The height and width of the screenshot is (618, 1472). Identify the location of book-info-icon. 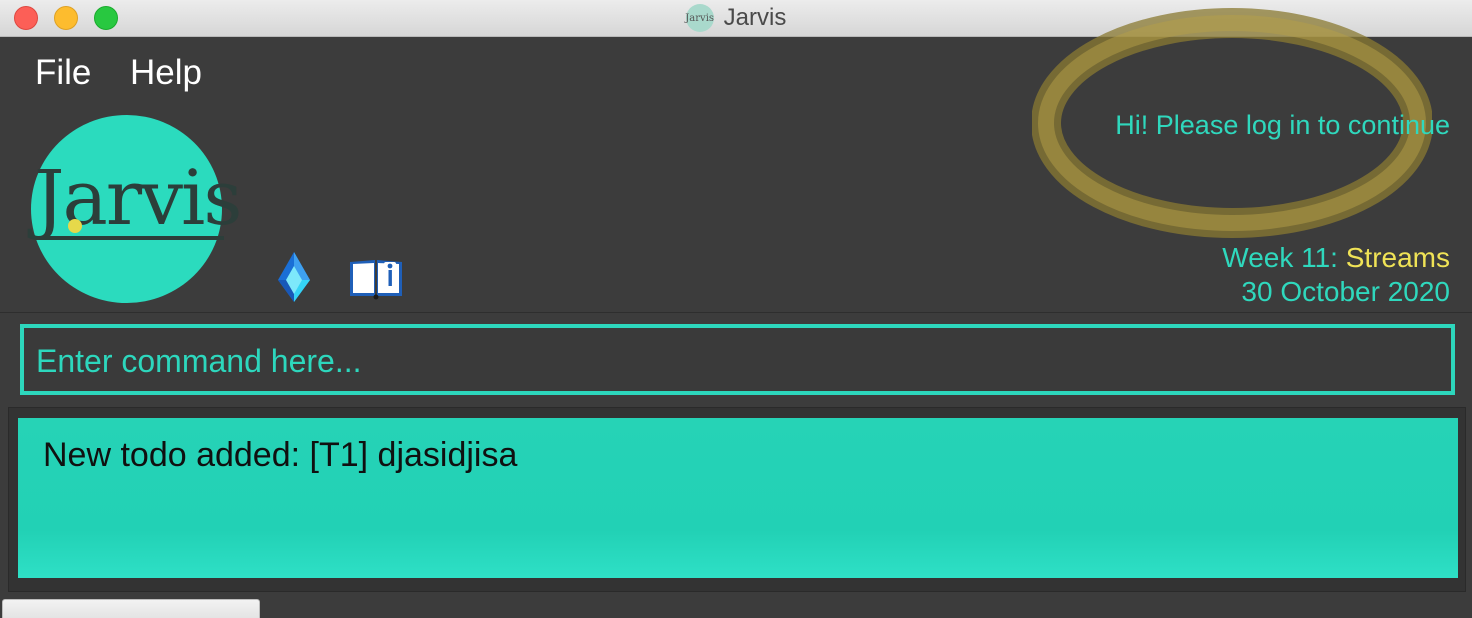
(376, 278).